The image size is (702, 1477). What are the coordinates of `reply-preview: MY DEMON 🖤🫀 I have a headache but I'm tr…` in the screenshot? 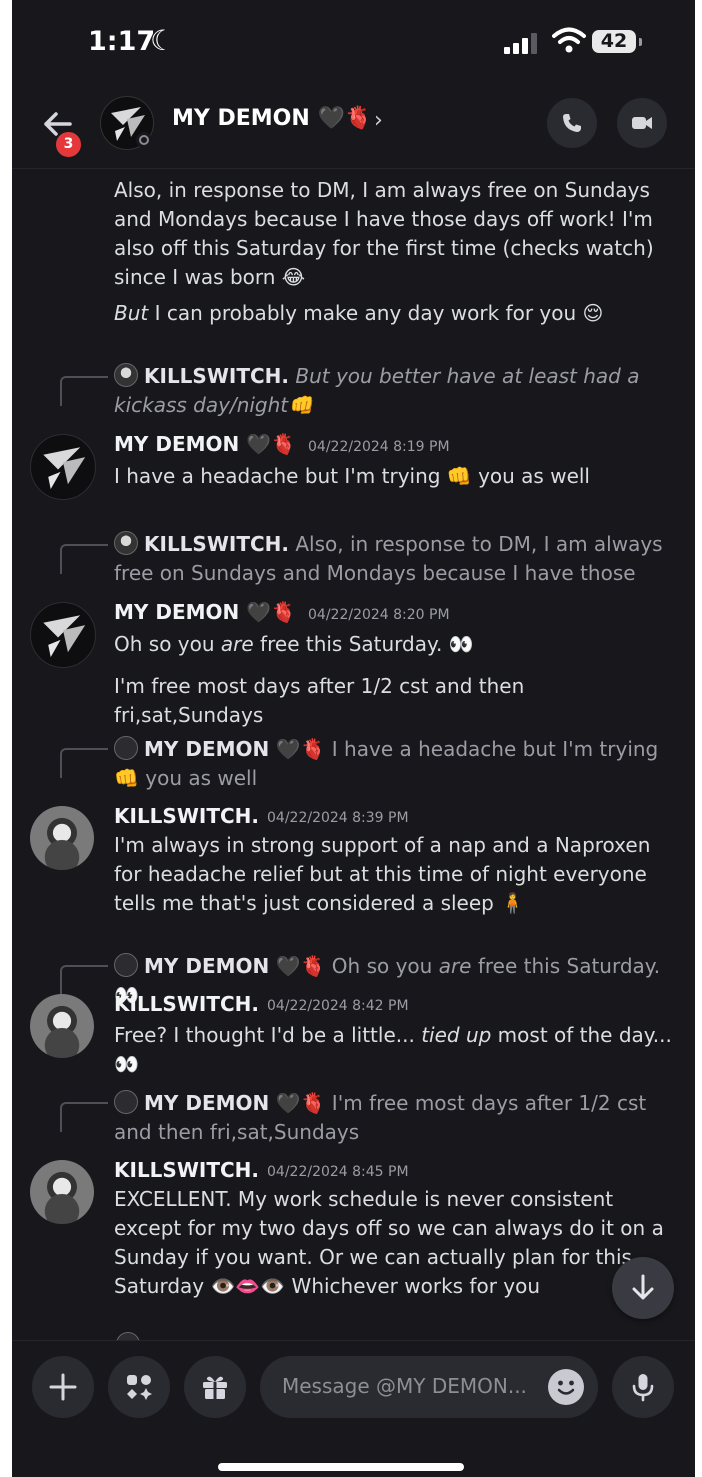 It's located at (396, 764).